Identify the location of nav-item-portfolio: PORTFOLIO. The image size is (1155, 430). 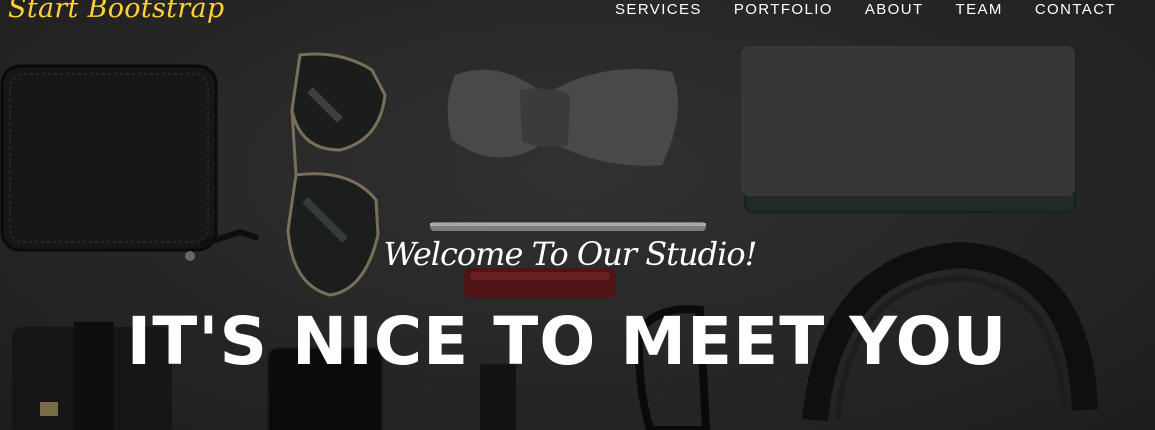
(783, 10).